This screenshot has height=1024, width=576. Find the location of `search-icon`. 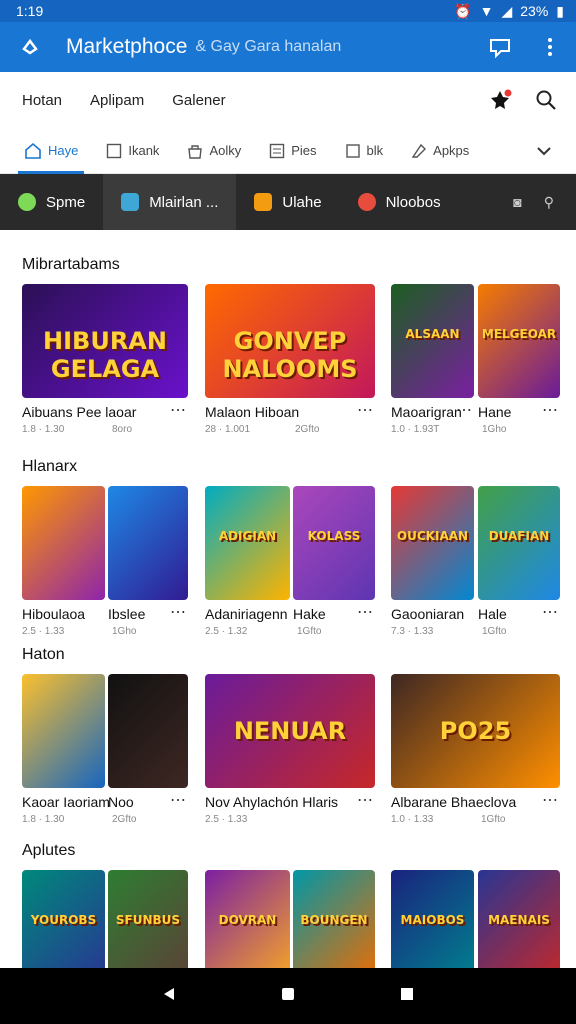

search-icon is located at coordinates (546, 100).